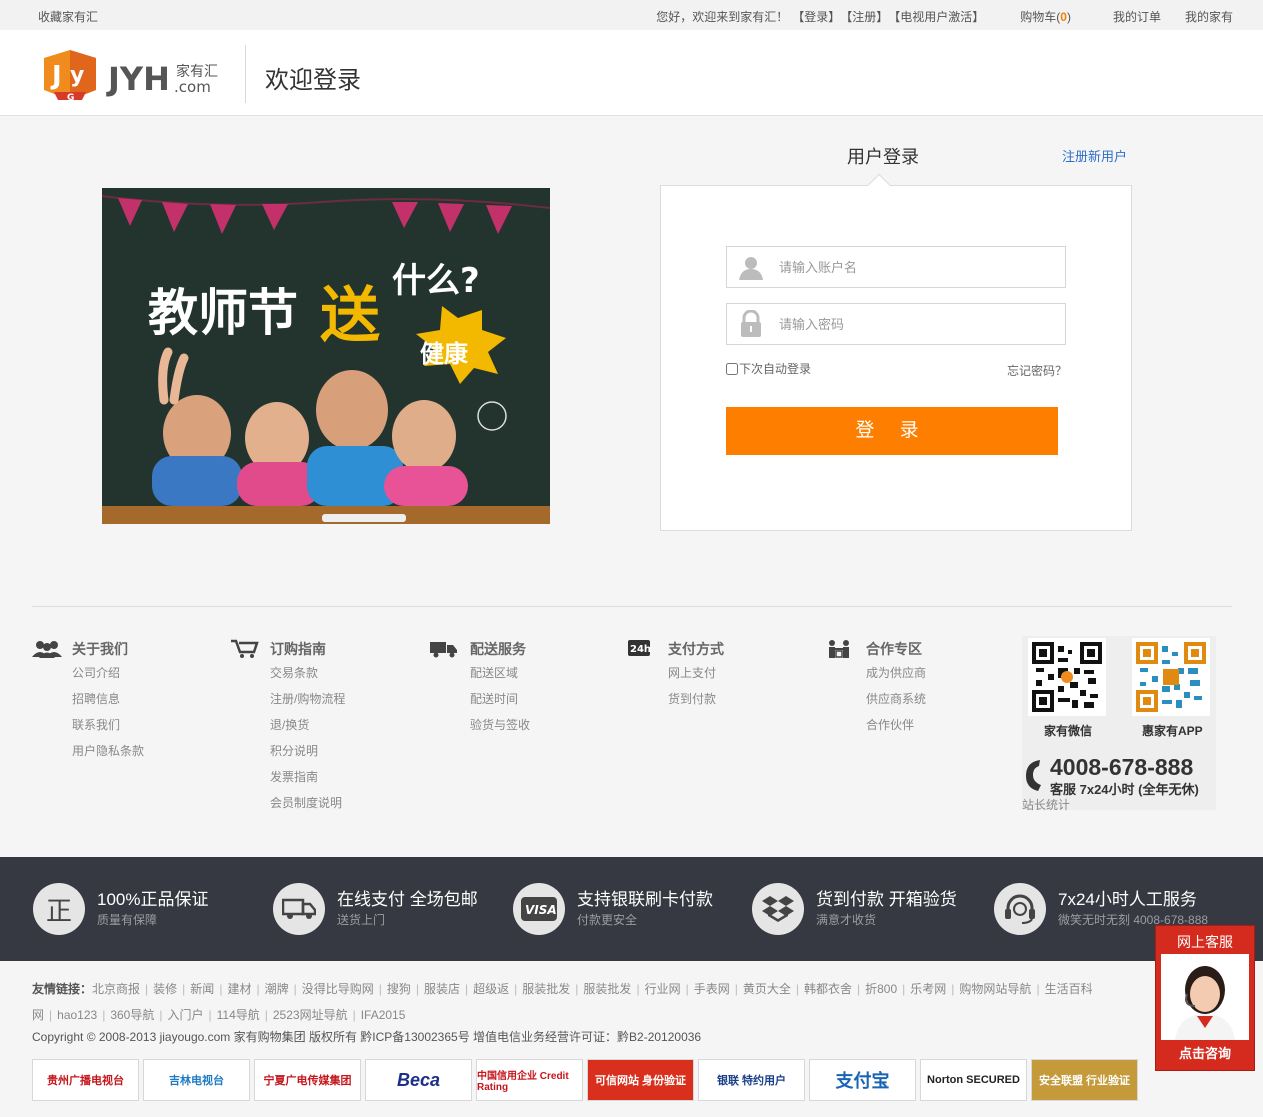 This screenshot has height=1117, width=1263. I want to click on footer-link: 验货与签收, so click(500, 725).